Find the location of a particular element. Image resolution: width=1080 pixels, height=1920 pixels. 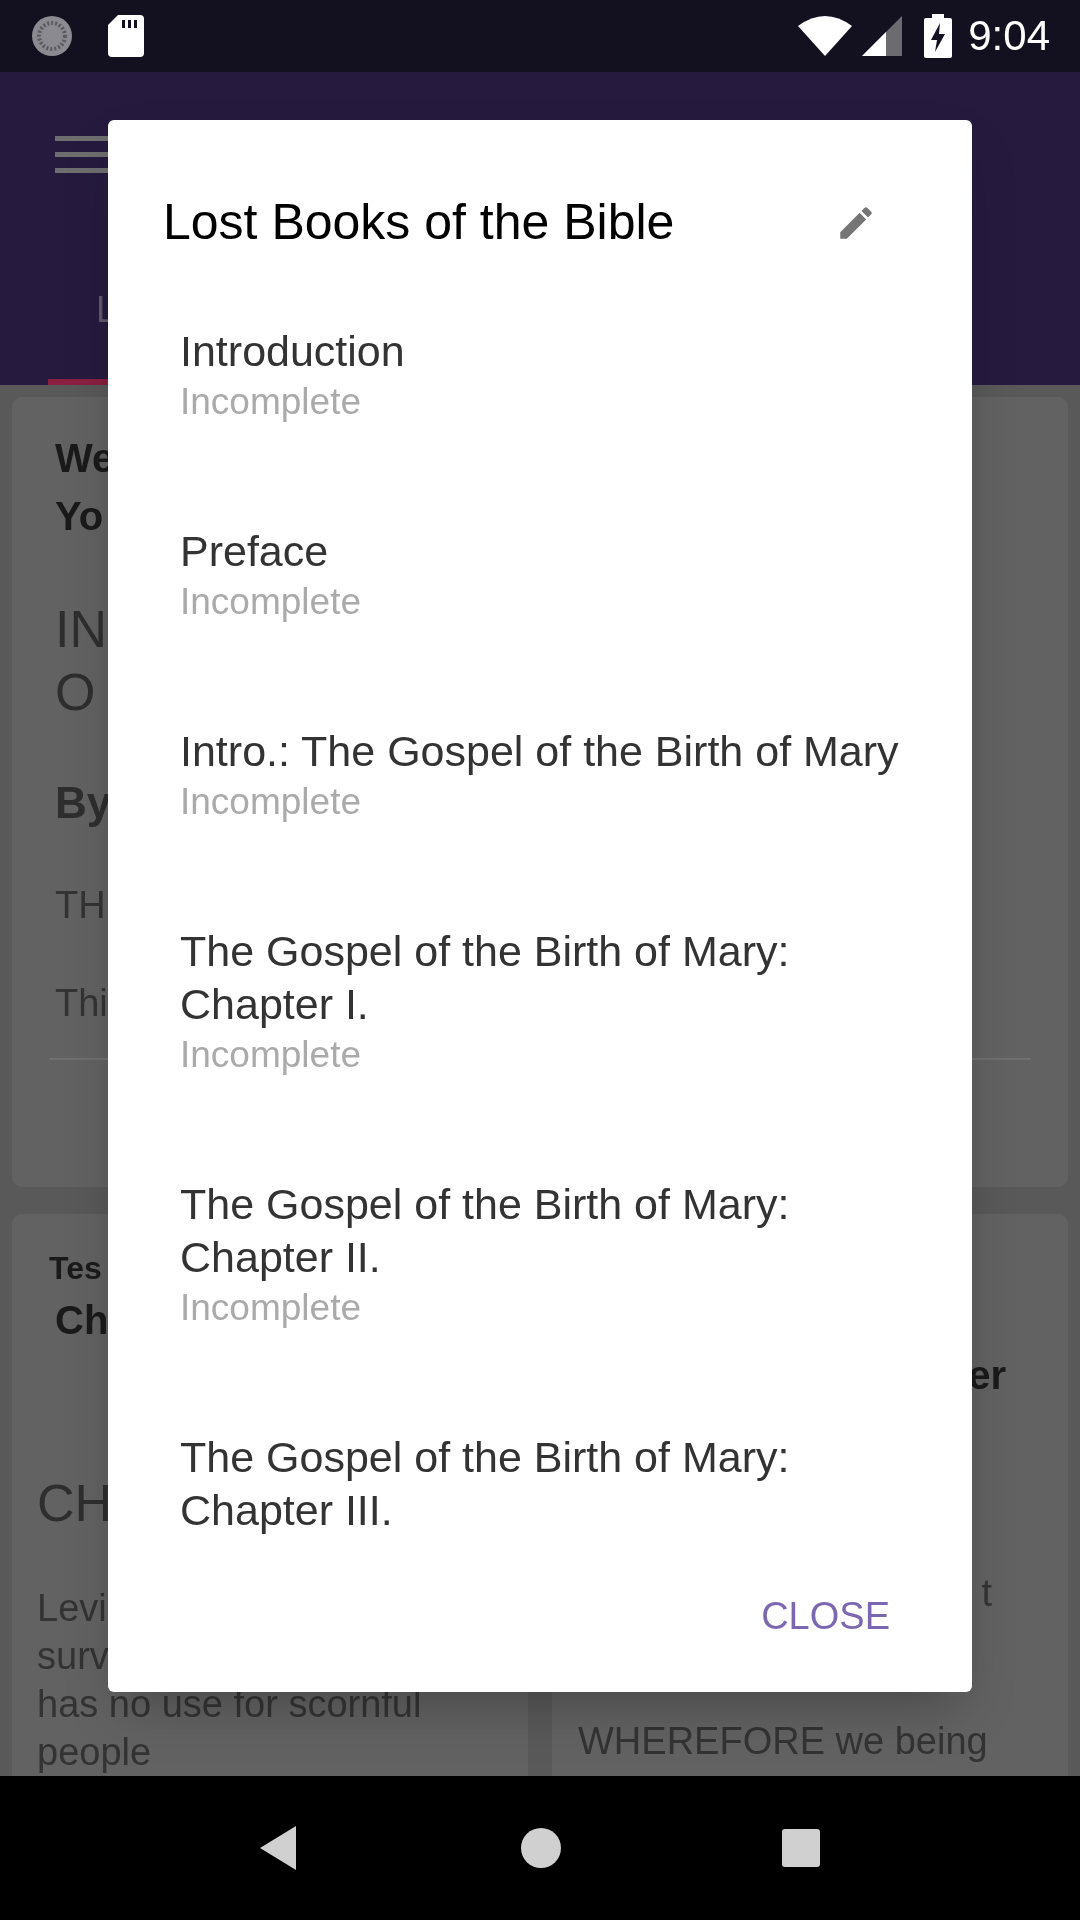

card-title: Ch is located at coordinates (82, 1320).